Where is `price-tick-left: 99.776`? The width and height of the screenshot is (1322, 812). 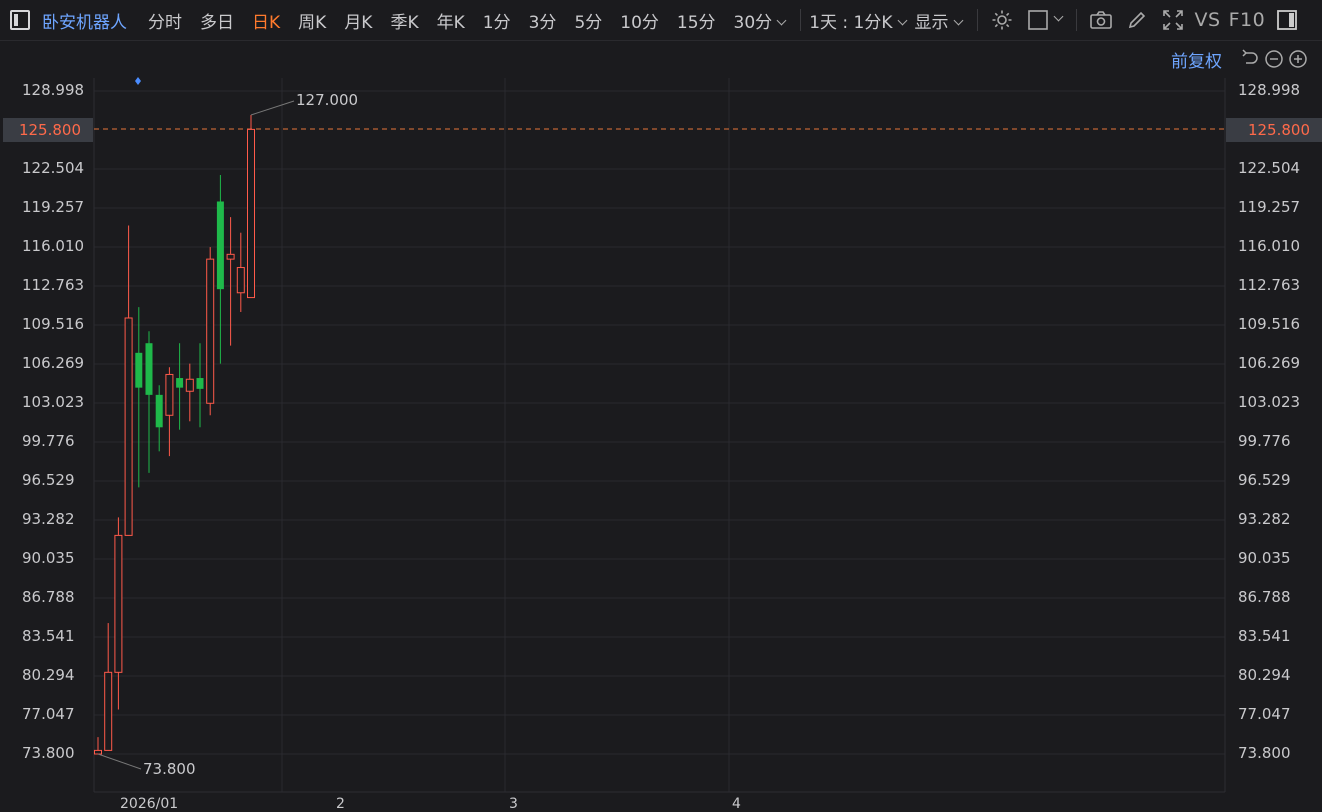
price-tick-left: 99.776 is located at coordinates (48, 441).